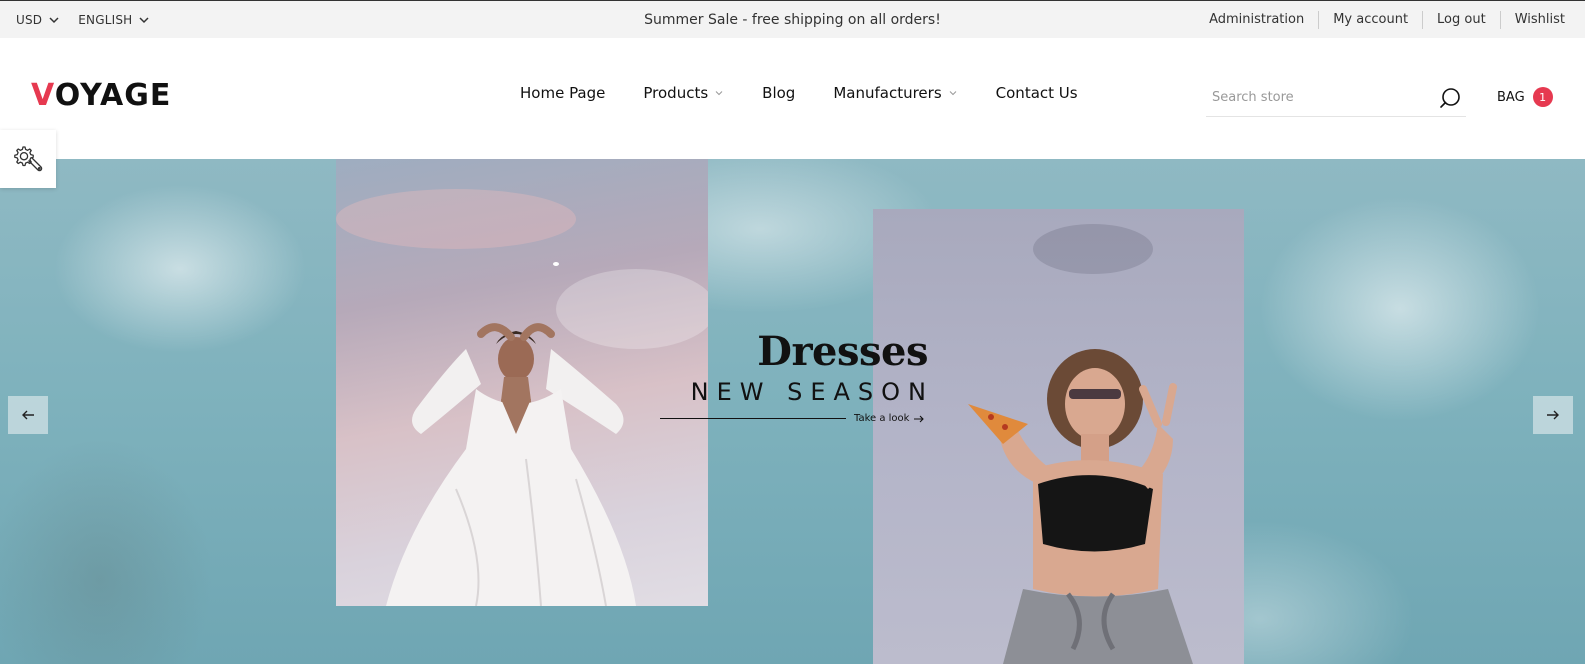  What do you see at coordinates (887, 93) in the screenshot?
I see `nav-label: Manufacturers` at bounding box center [887, 93].